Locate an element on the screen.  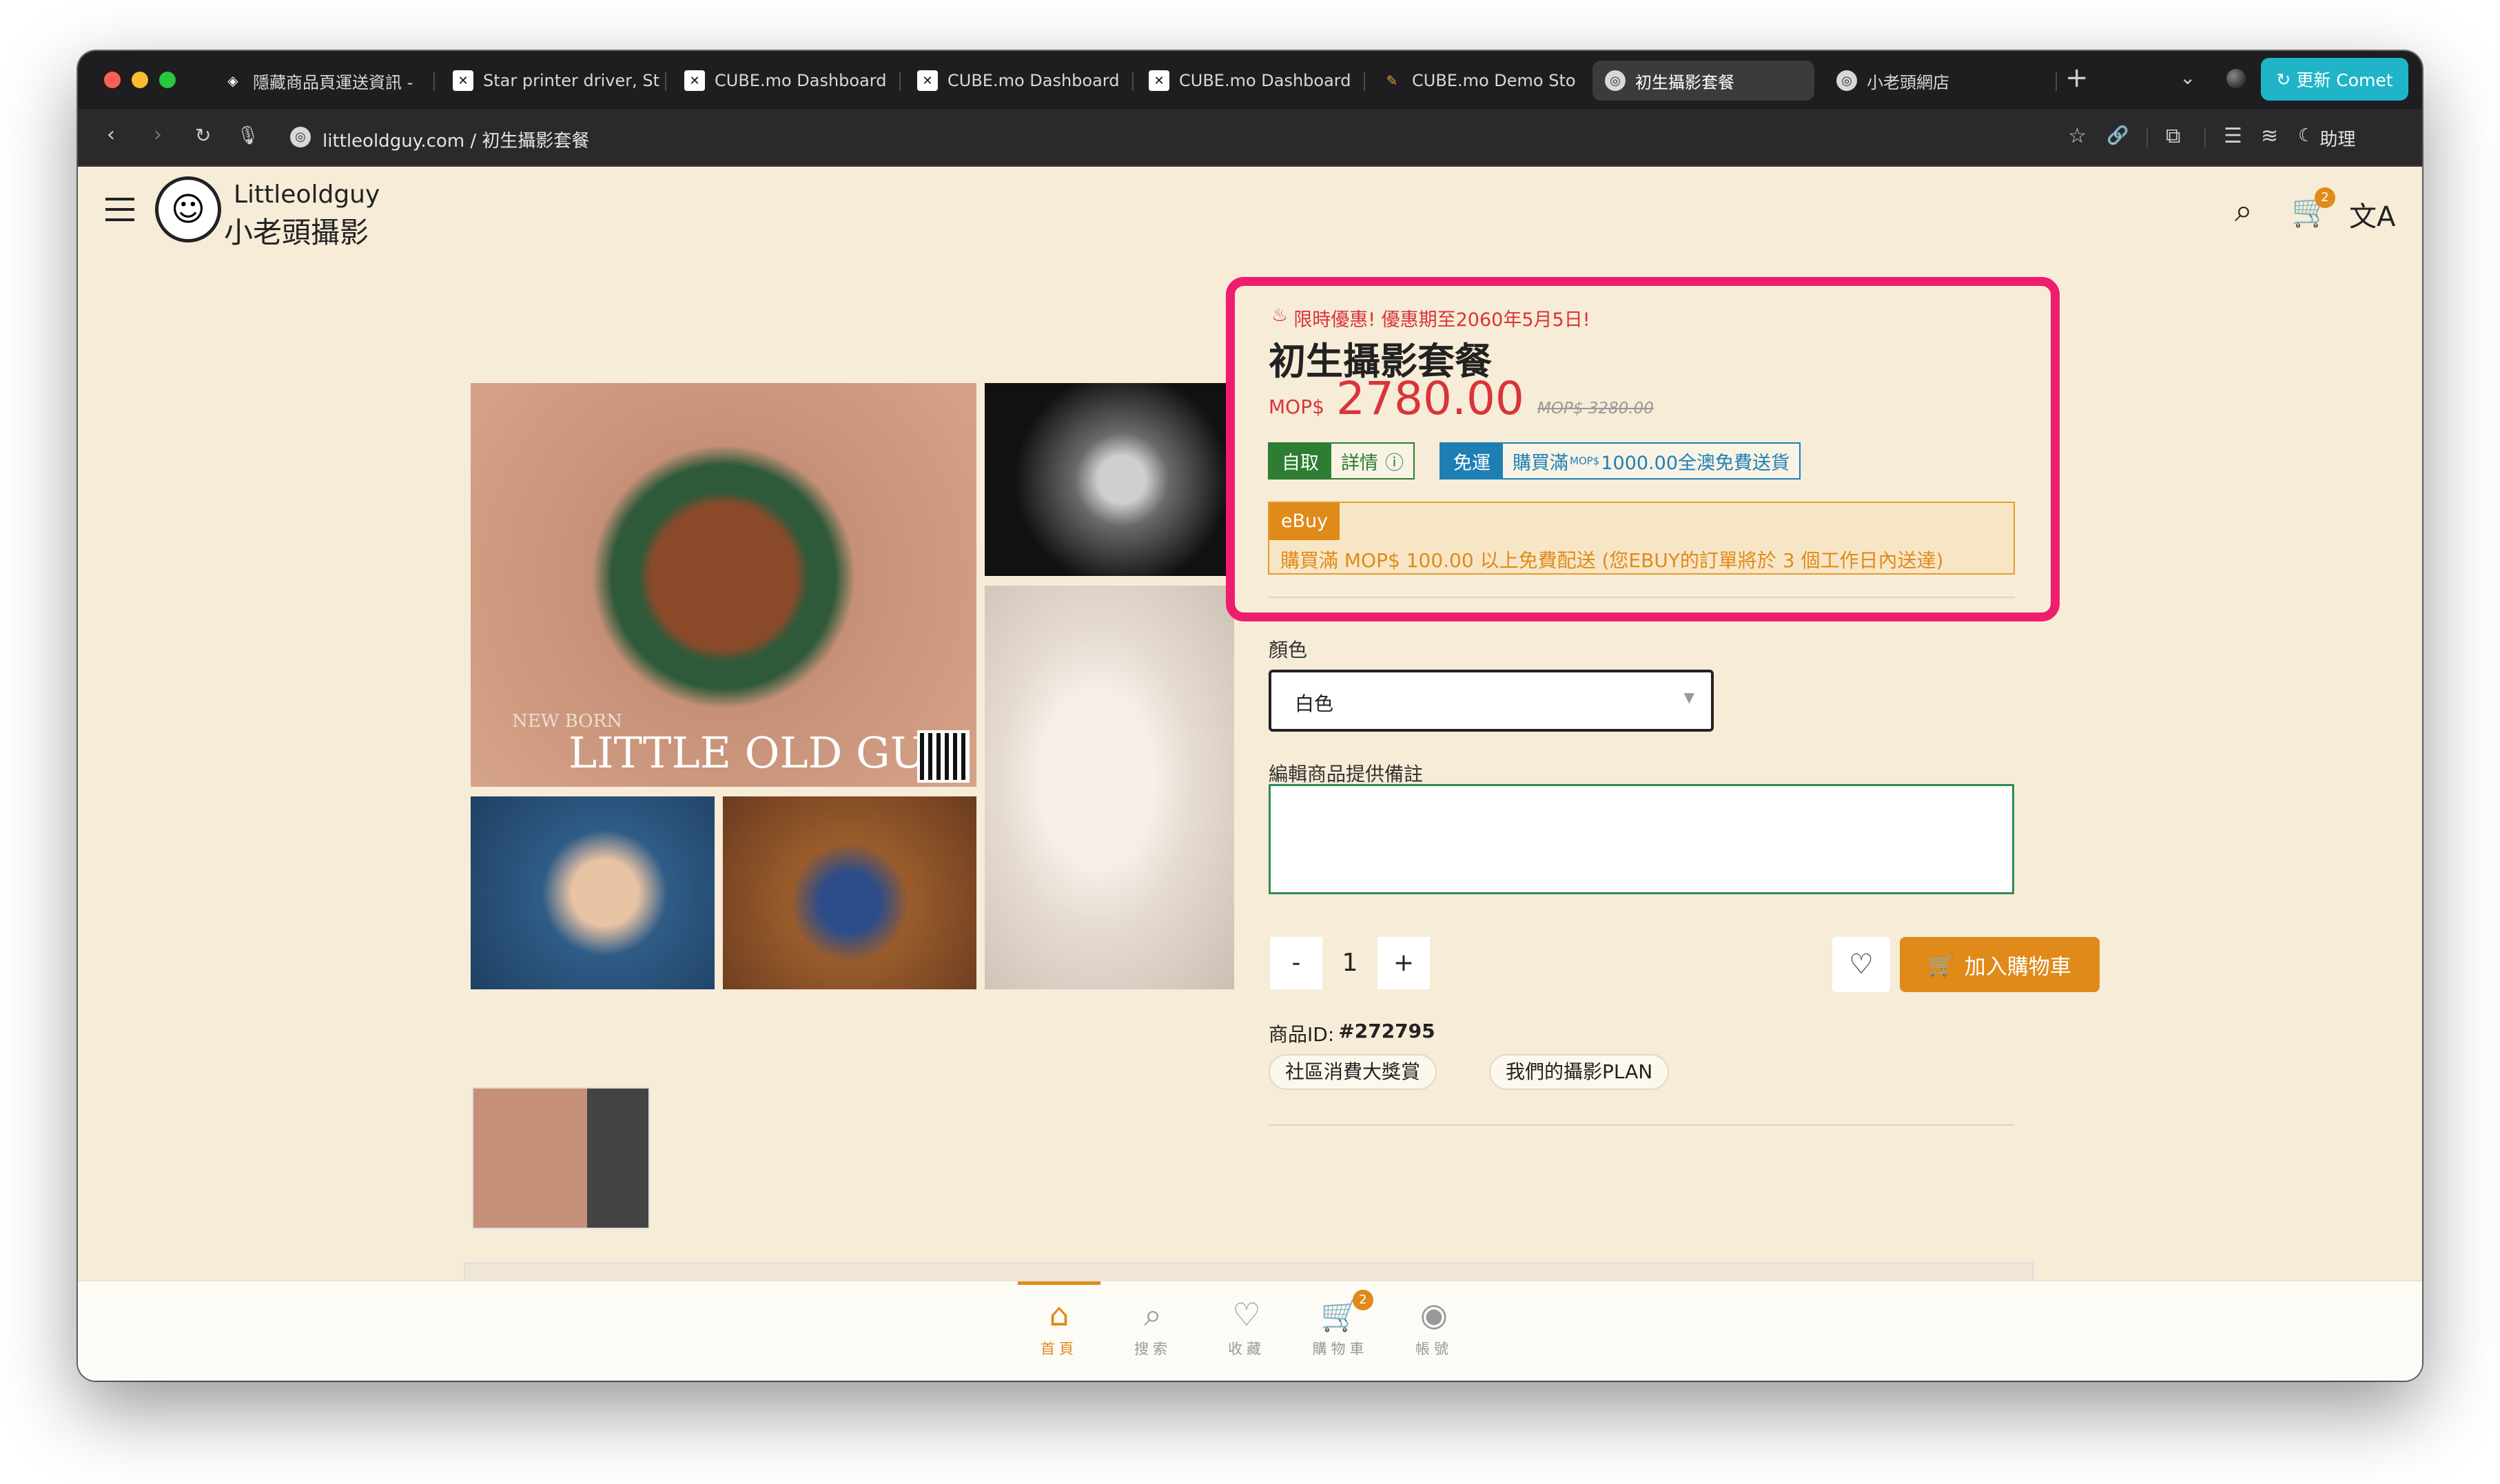
browser-tab: ✕ Star printer driver, St is located at coordinates (550, 81).